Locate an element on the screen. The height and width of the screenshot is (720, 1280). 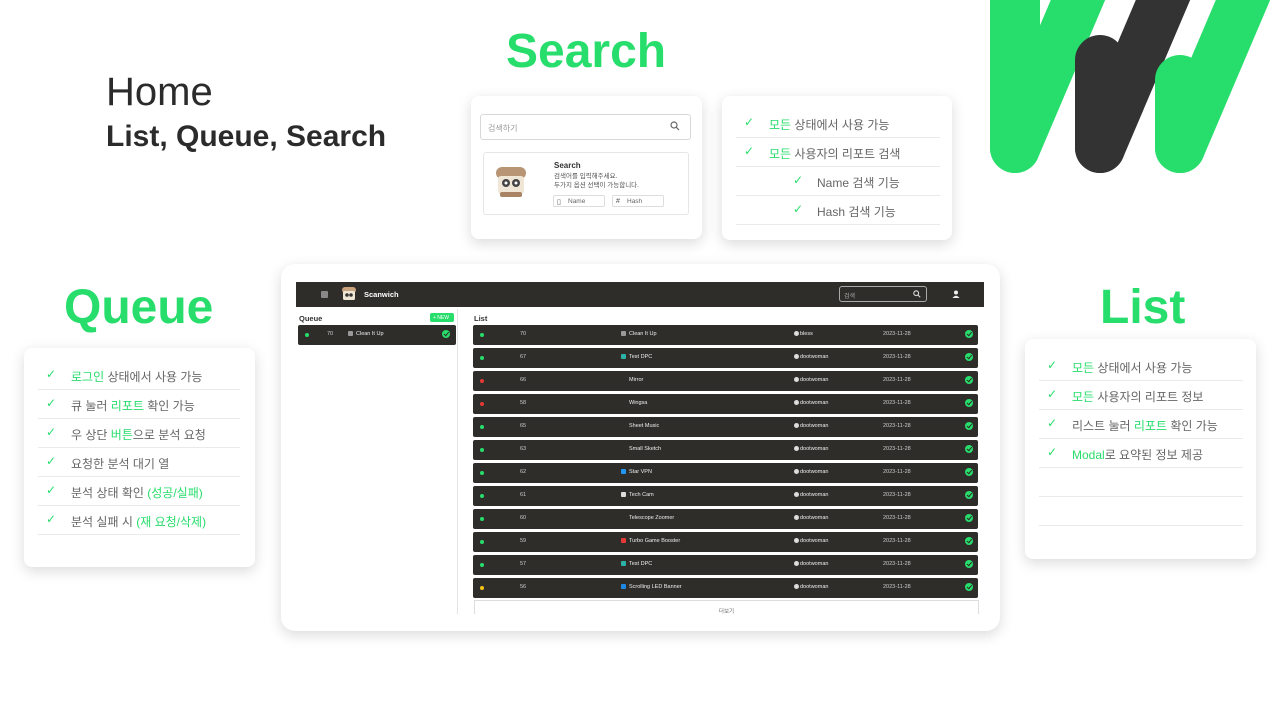
search-option-hash: # Hash is located at coordinates (638, 201).